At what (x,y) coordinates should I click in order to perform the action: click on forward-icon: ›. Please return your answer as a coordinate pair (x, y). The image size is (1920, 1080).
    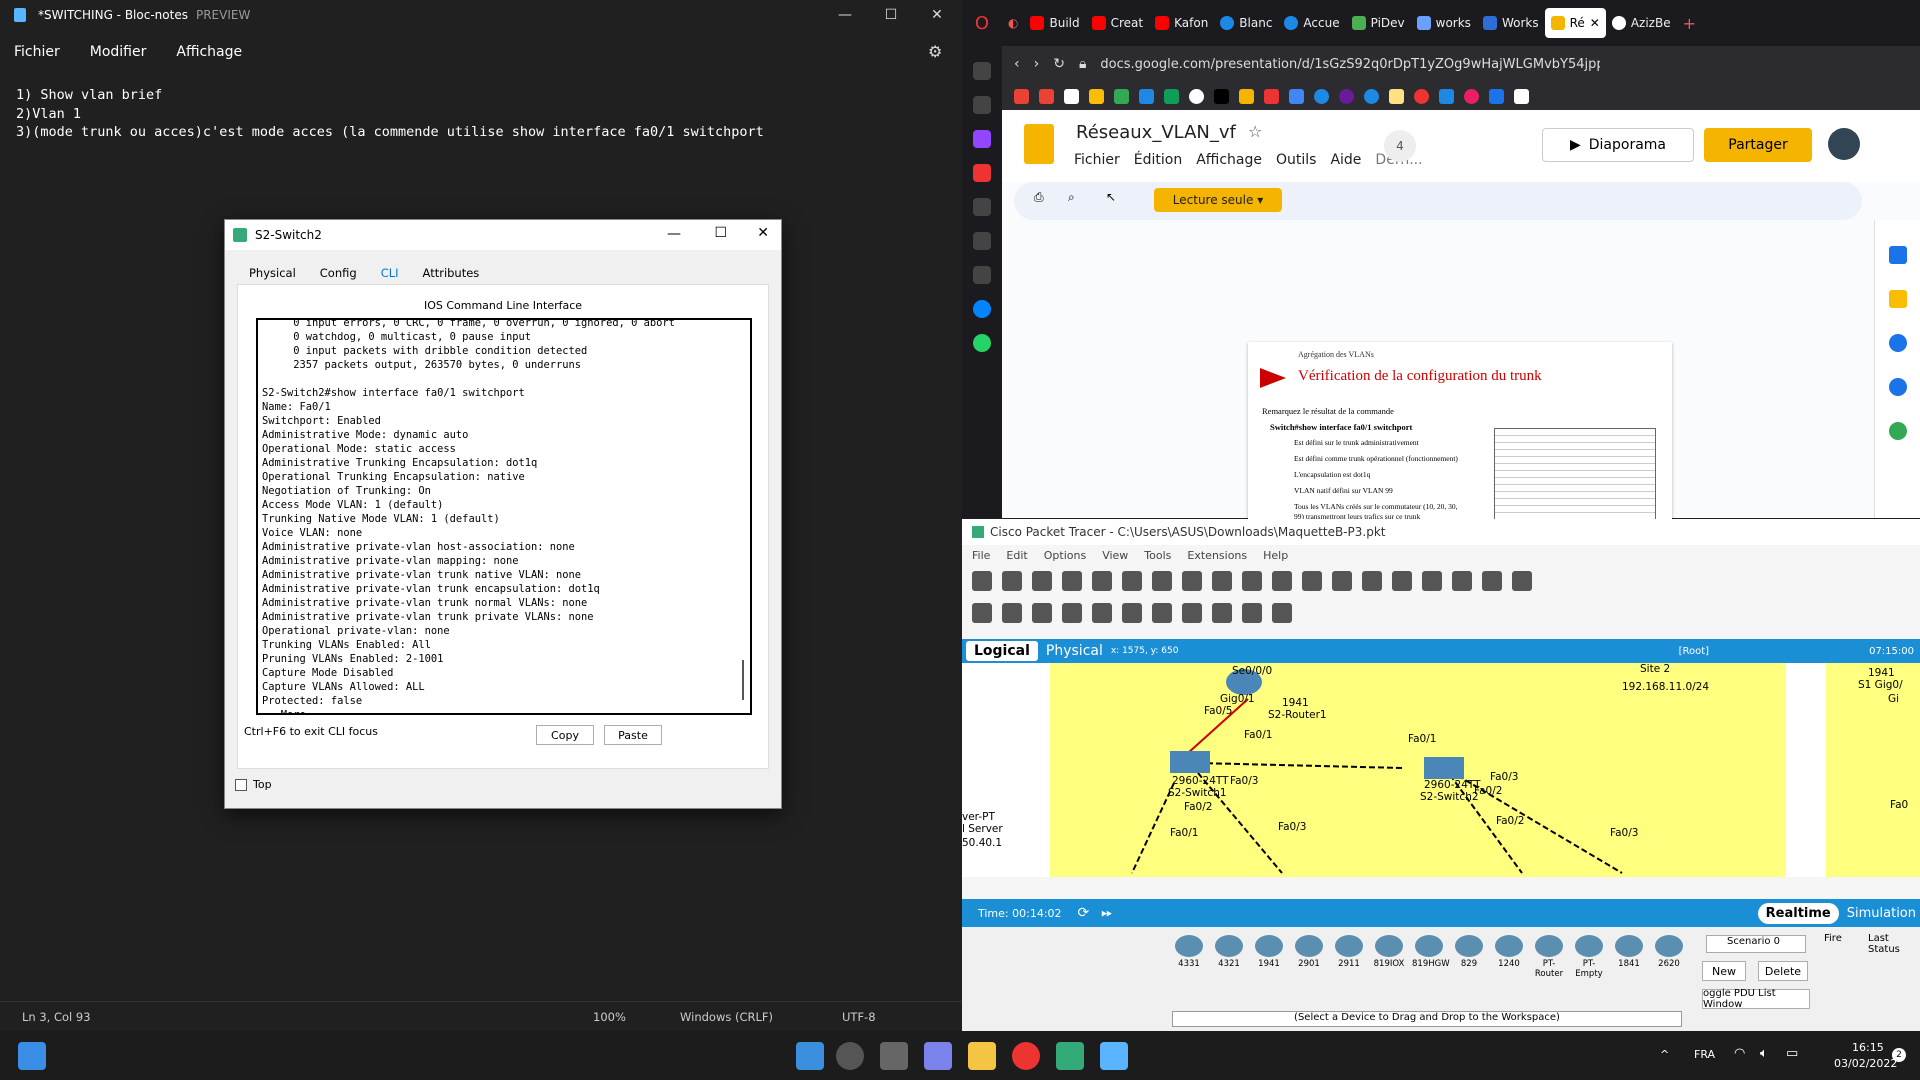
    Looking at the image, I should click on (1037, 64).